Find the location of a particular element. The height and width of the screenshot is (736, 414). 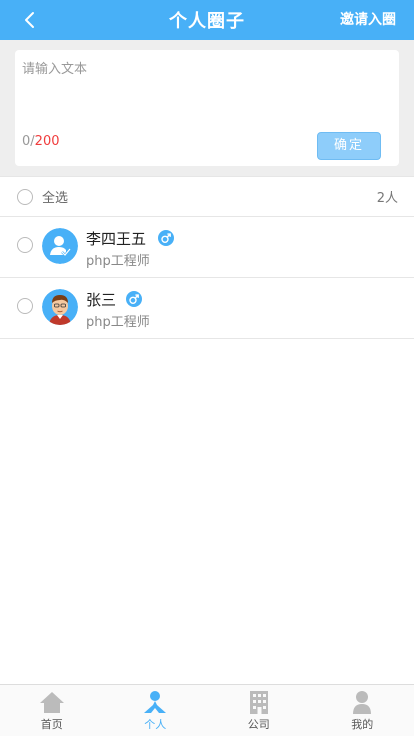

select-all-row: 全选 2人 is located at coordinates (207, 196).